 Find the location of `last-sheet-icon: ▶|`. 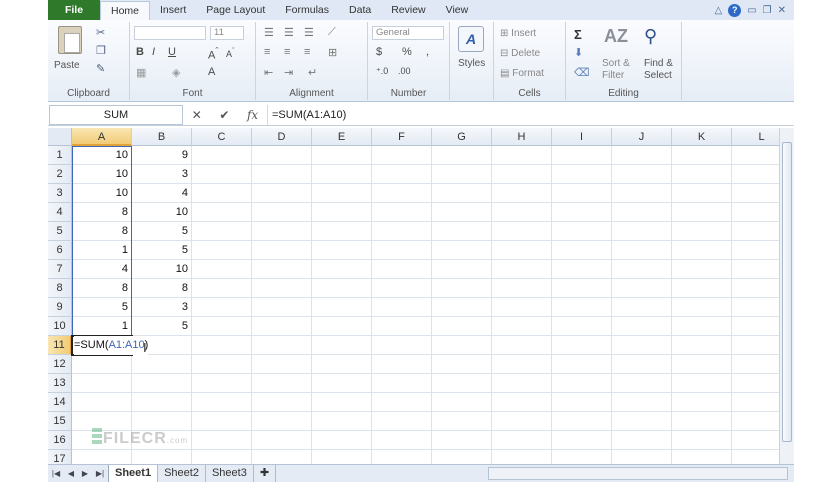

last-sheet-icon: ▶| is located at coordinates (100, 473).